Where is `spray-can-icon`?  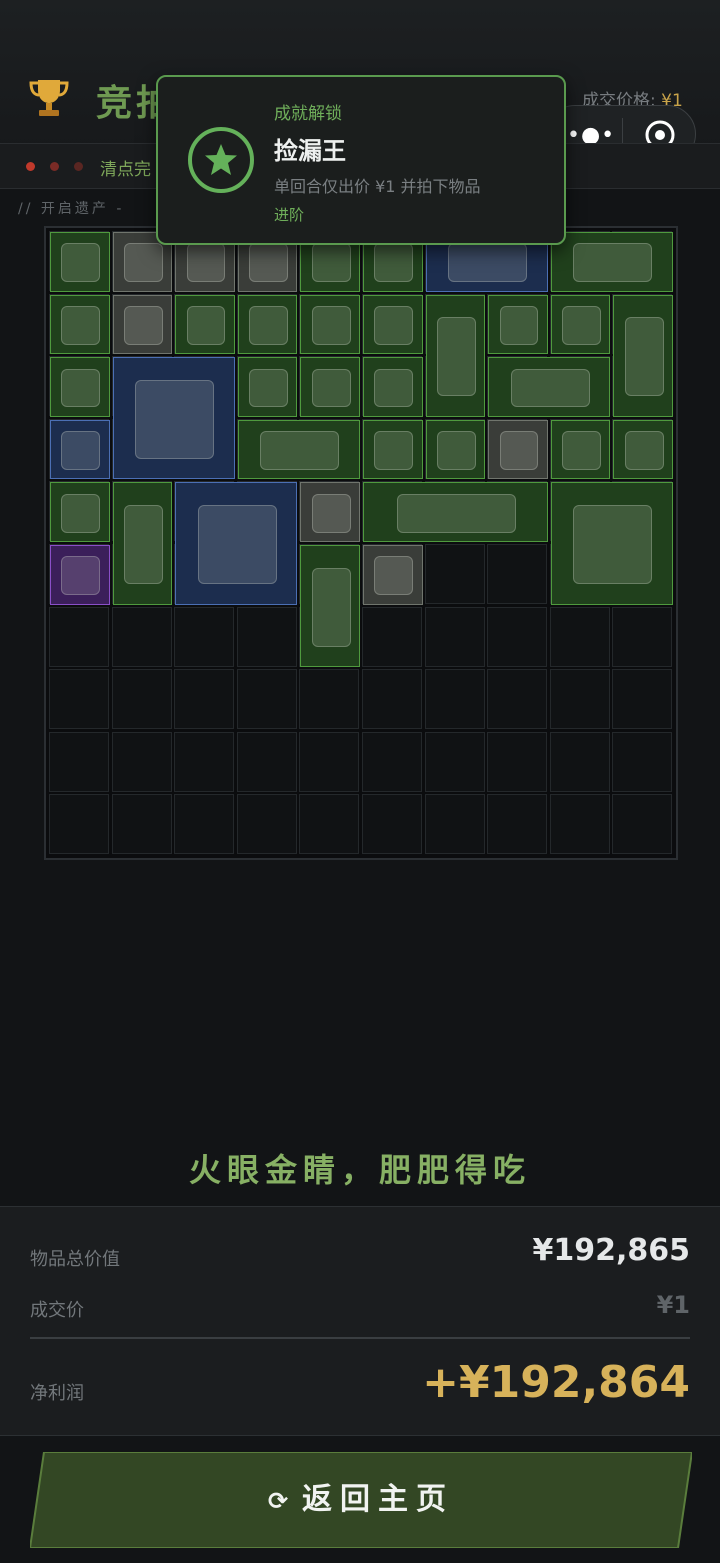 spray-can-icon is located at coordinates (331, 607).